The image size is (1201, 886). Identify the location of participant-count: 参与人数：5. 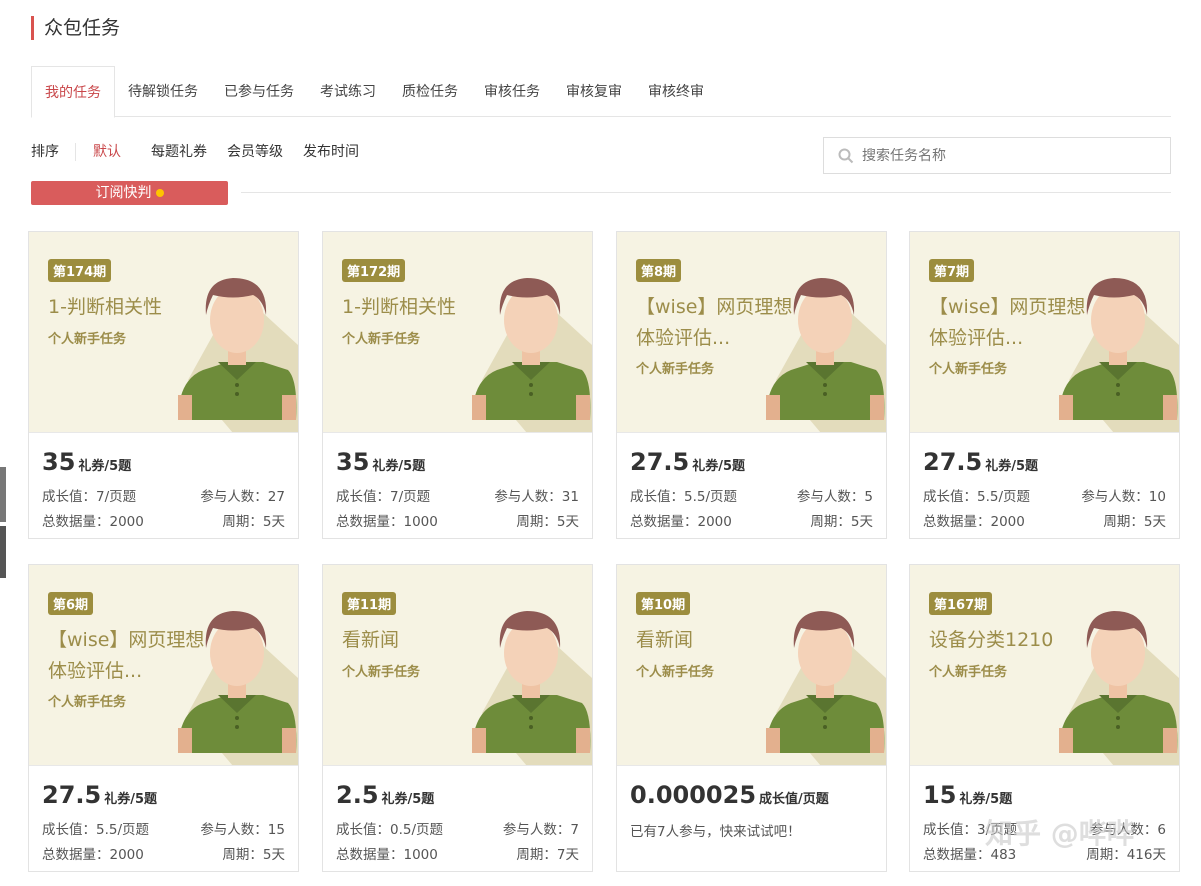
(834, 497).